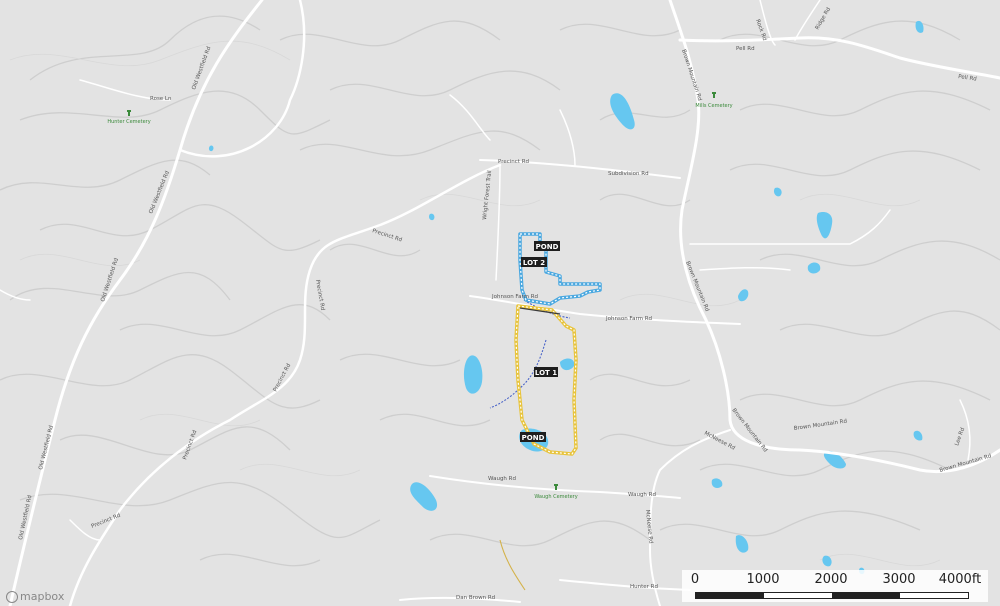 The image size is (1000, 606). I want to click on pond-north-label: POND, so click(547, 246).